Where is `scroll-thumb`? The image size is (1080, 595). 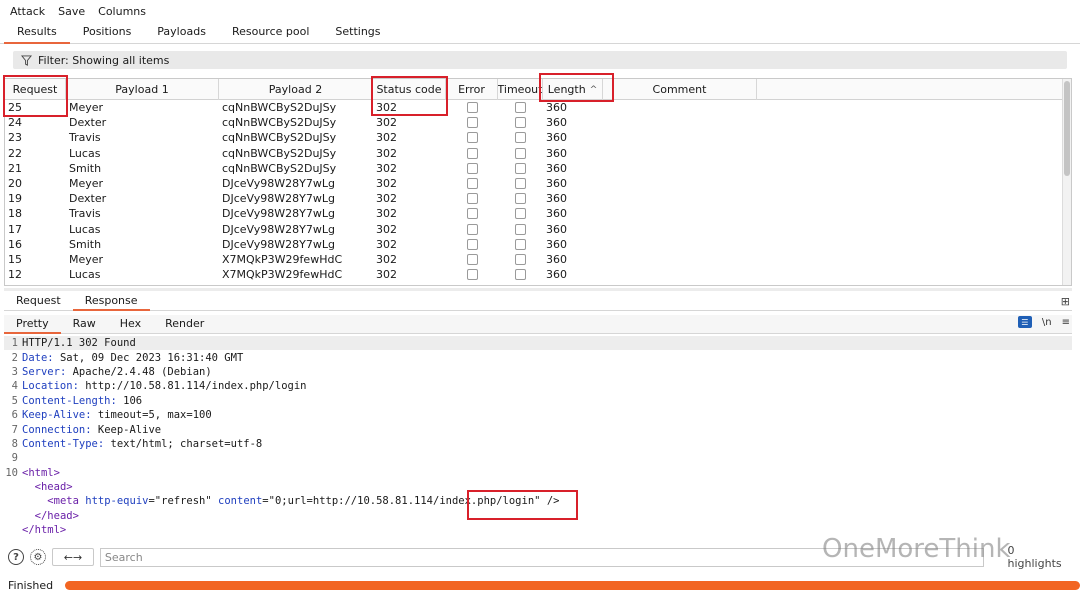
scroll-thumb is located at coordinates (1067, 128).